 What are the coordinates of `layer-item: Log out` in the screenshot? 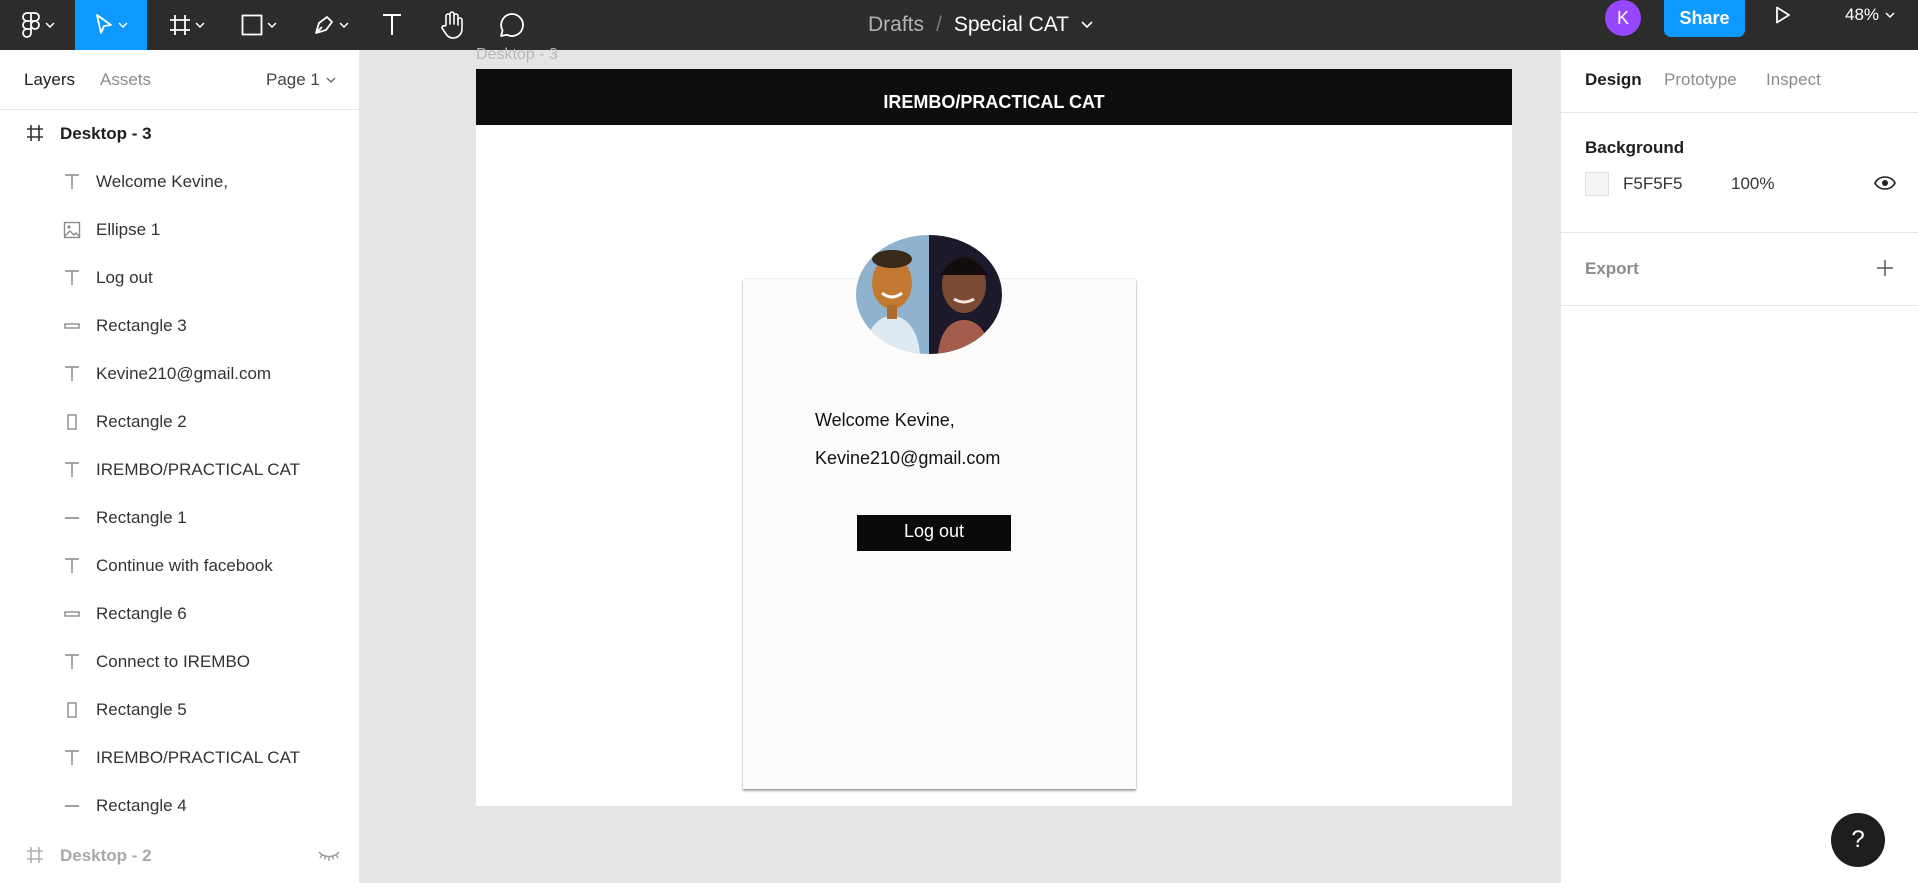 It's located at (180, 278).